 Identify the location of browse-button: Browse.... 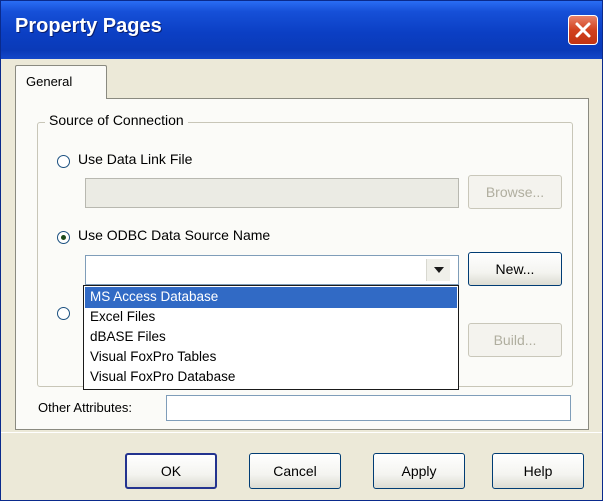
(515, 192).